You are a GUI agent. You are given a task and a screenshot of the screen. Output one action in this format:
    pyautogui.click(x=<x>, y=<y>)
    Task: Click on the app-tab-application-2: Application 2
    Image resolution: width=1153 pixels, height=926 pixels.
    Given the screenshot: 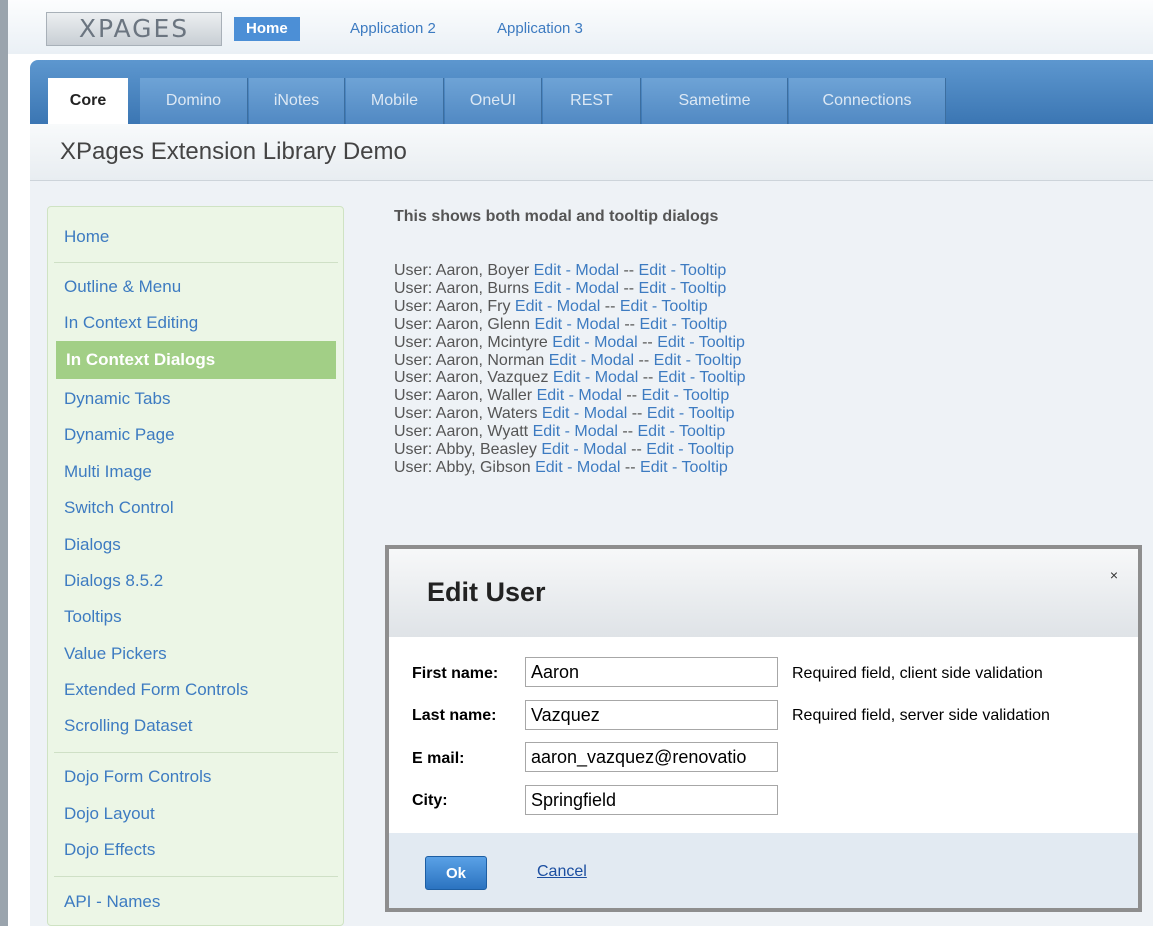 What is the action you would take?
    pyautogui.click(x=393, y=29)
    